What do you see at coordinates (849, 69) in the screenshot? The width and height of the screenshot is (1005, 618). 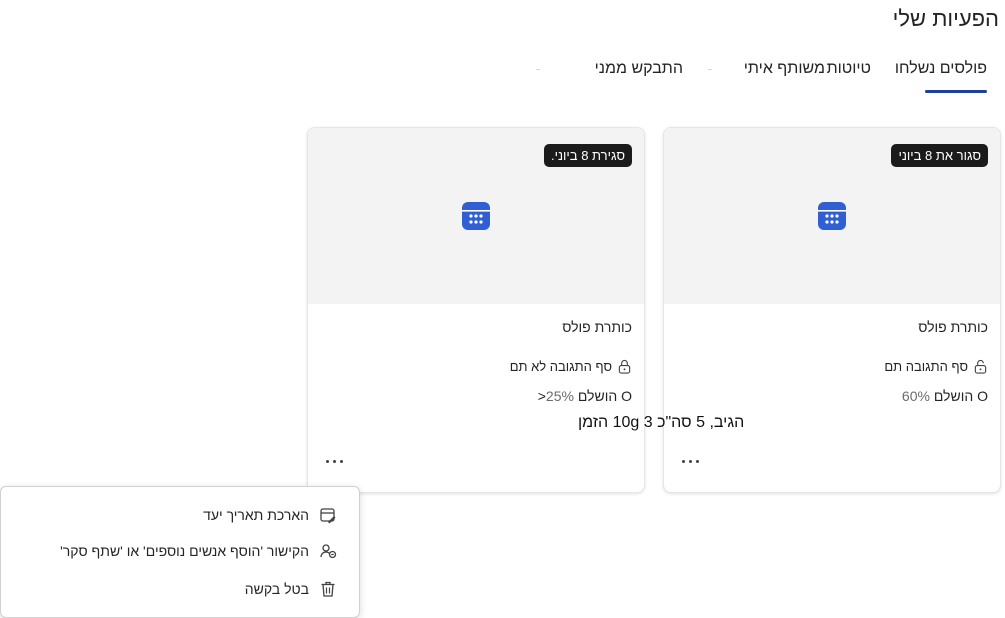 I see `tab-drafts: טיוטות` at bounding box center [849, 69].